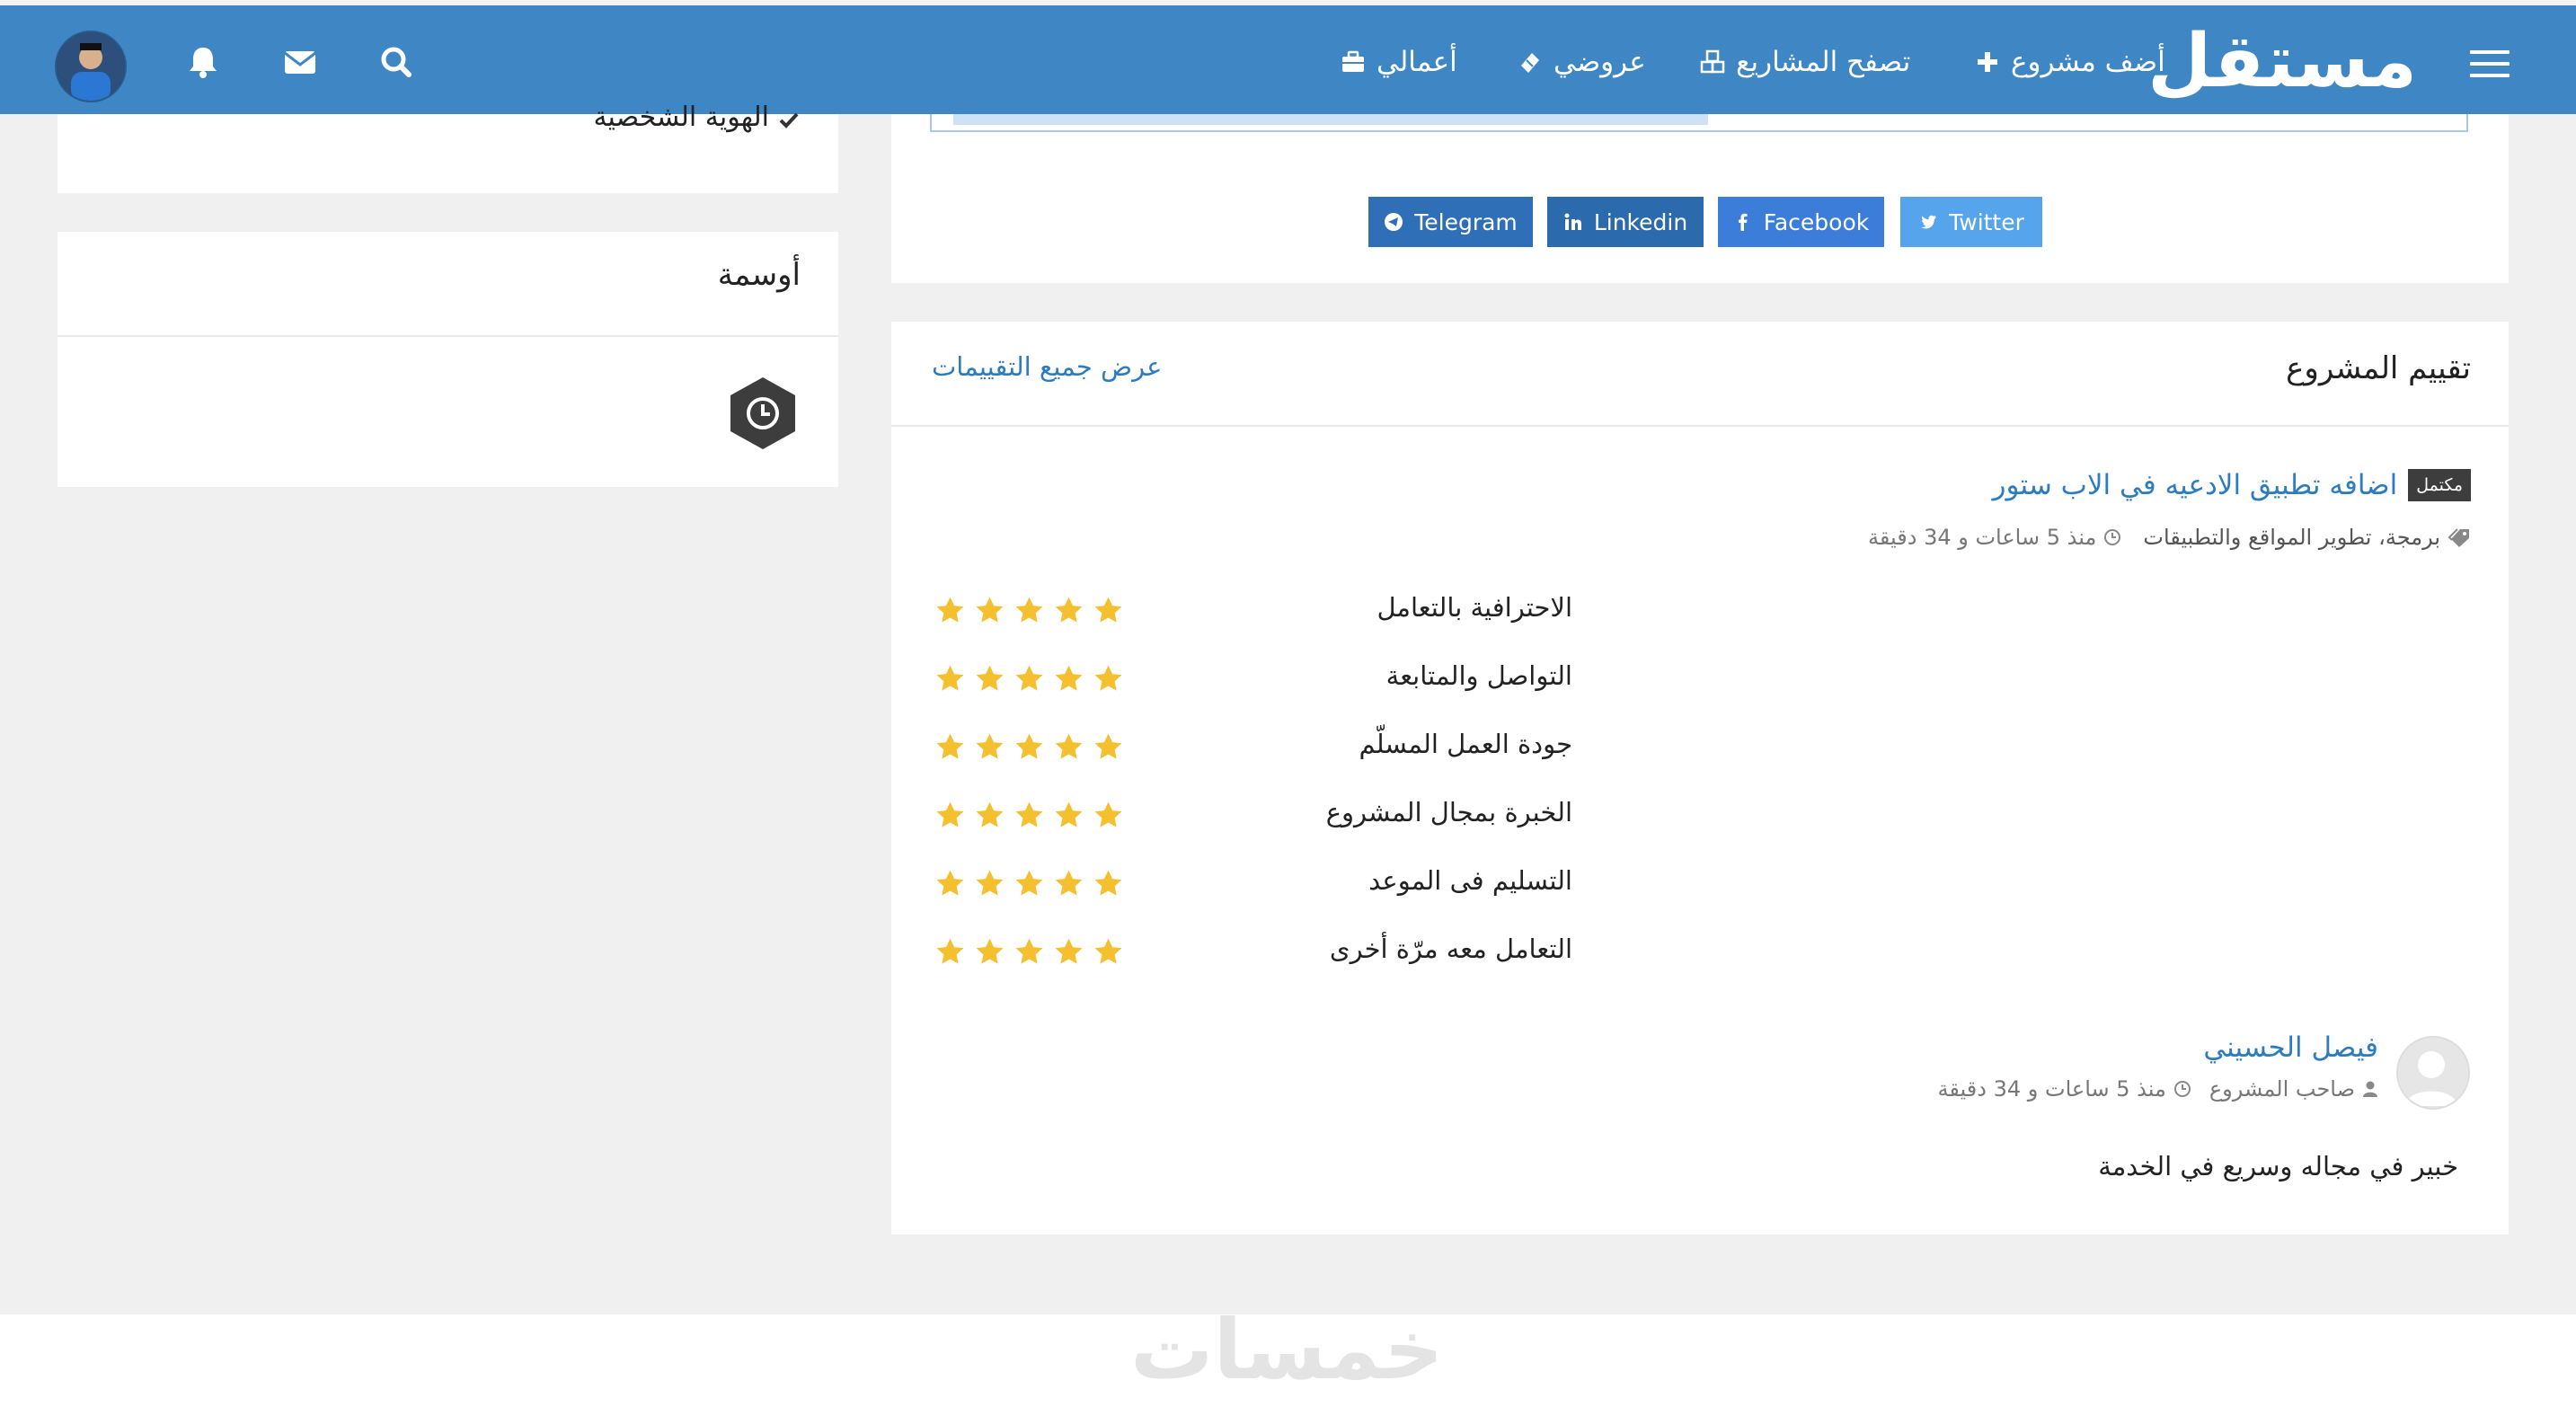 This screenshot has width=2576, height=1407. What do you see at coordinates (1288, 1355) in the screenshot?
I see `footer: خمسات` at bounding box center [1288, 1355].